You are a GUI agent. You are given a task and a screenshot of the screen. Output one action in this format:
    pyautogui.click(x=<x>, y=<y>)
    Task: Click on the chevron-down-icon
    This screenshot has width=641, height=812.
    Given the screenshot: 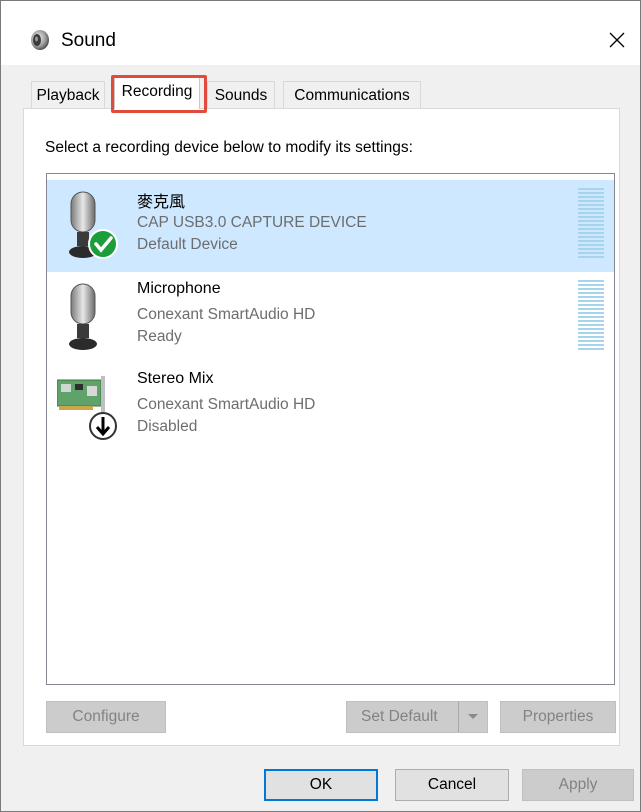 What is the action you would take?
    pyautogui.click(x=473, y=716)
    